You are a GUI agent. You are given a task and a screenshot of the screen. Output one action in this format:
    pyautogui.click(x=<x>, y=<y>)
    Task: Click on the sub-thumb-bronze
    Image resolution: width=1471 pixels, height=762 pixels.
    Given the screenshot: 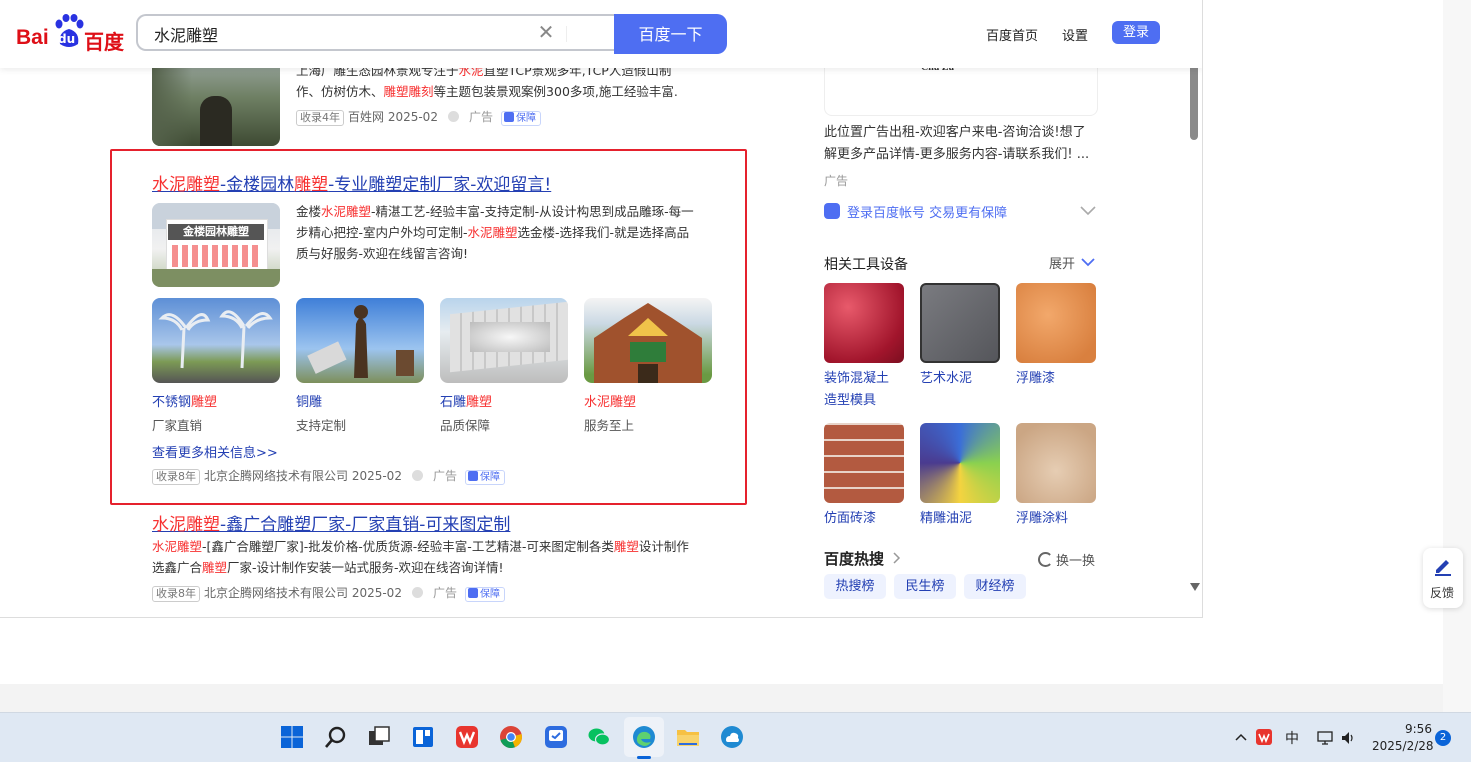 What is the action you would take?
    pyautogui.click(x=360, y=340)
    